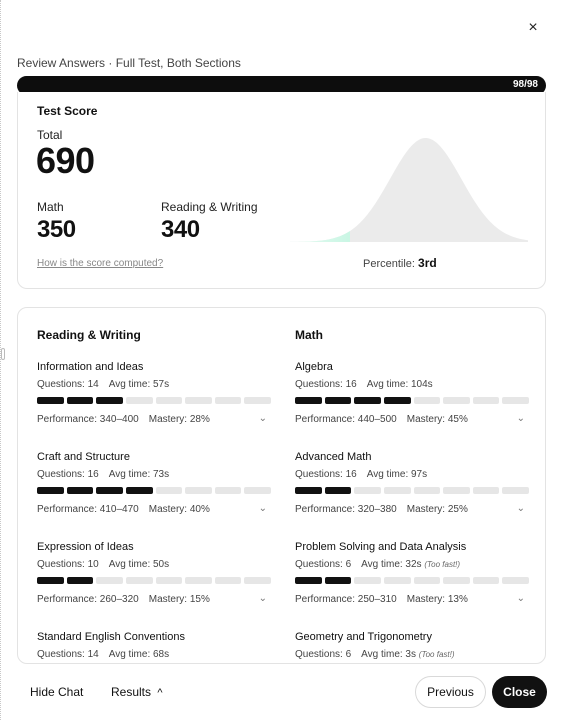 The height and width of the screenshot is (720, 568). Describe the element at coordinates (519, 692) in the screenshot. I see `close-button: Close` at that location.